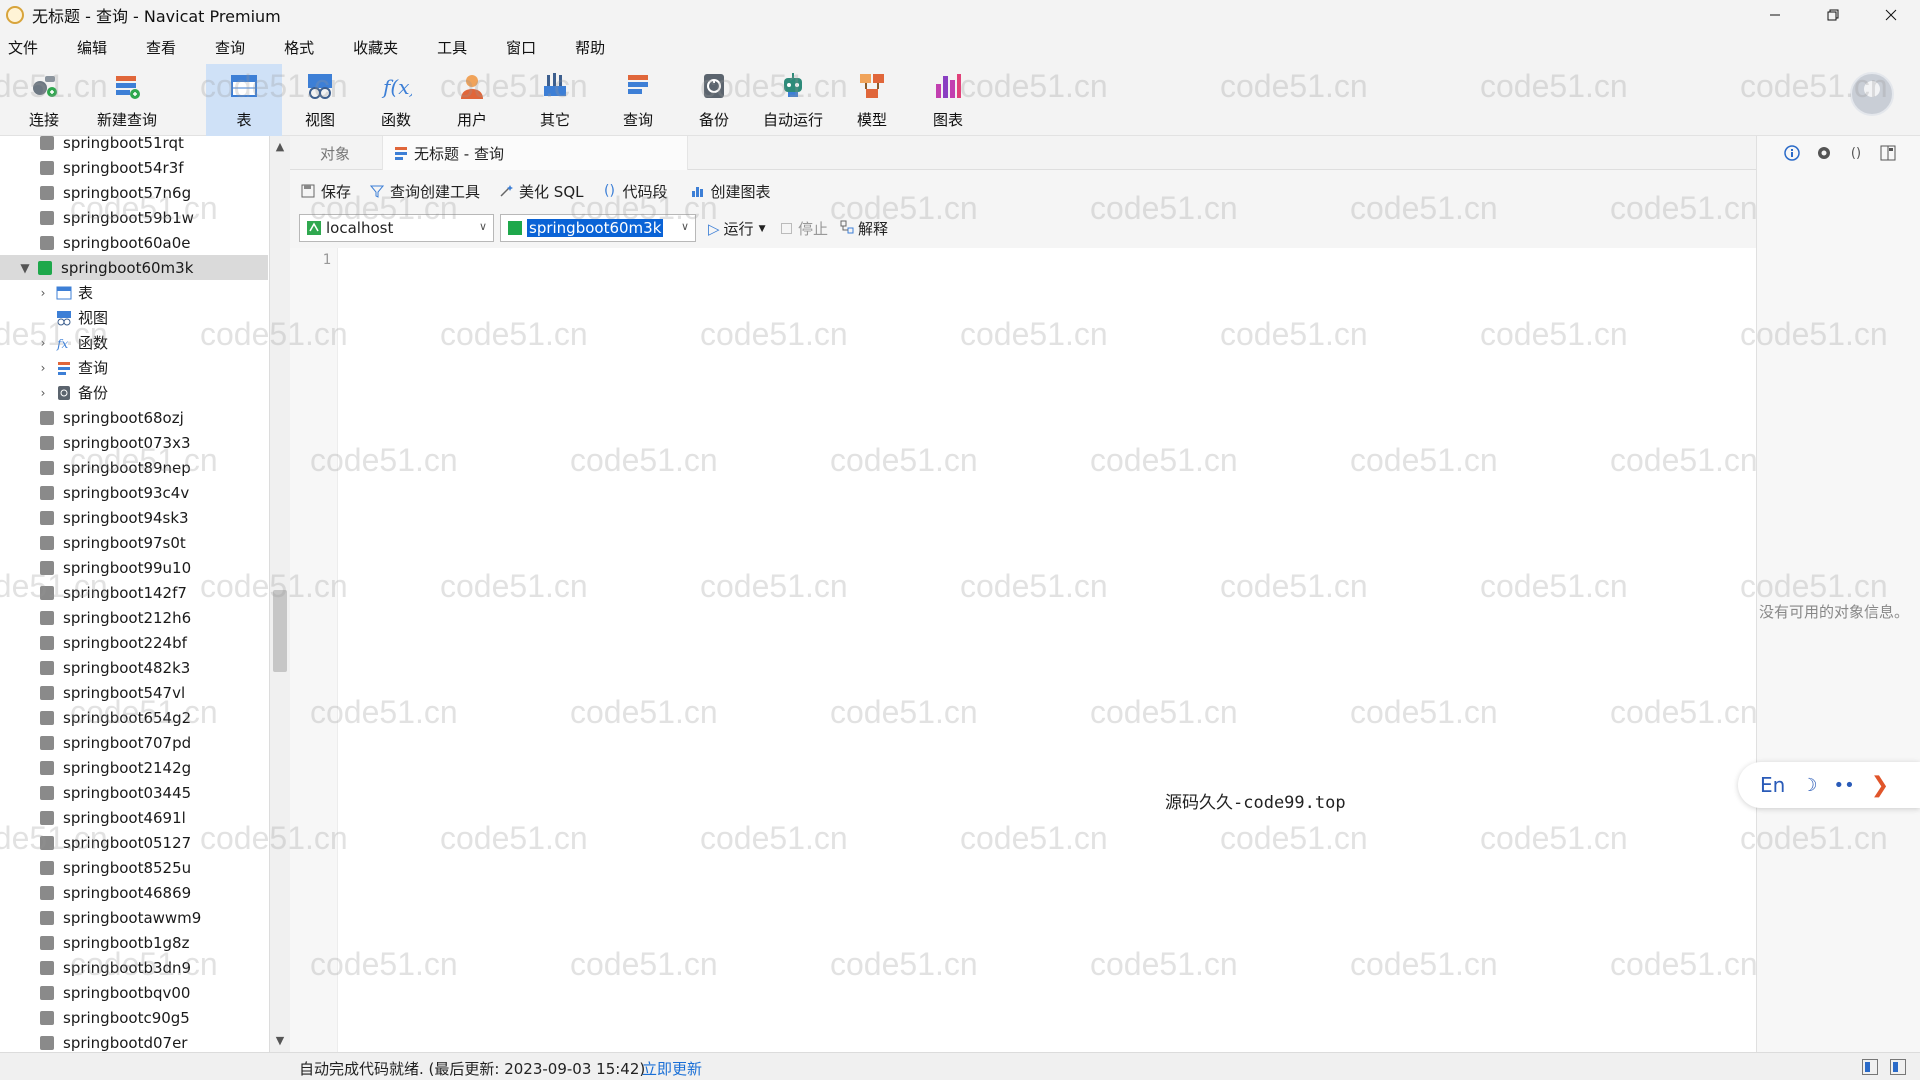  Describe the element at coordinates (134, 192) in the screenshot. I see `tree-db-item: springboot57n6g` at that location.